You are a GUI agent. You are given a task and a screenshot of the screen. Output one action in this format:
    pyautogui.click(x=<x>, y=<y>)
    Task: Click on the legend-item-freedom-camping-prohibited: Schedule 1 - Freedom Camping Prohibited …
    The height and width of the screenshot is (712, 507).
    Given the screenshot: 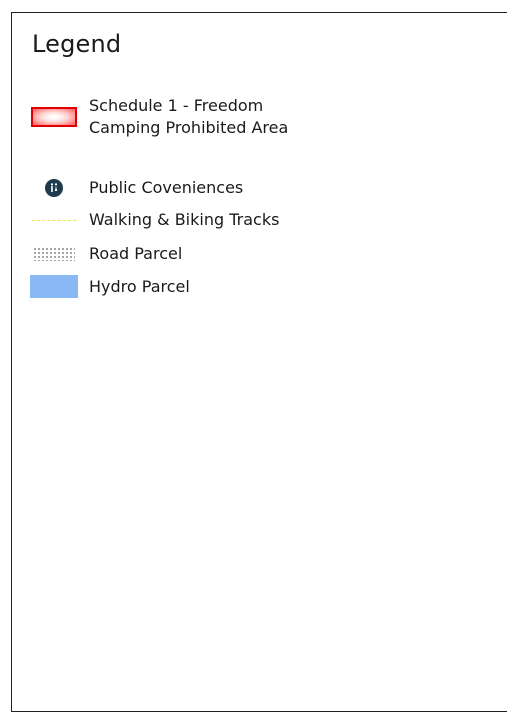 What is the action you would take?
    pyautogui.click(x=169, y=117)
    